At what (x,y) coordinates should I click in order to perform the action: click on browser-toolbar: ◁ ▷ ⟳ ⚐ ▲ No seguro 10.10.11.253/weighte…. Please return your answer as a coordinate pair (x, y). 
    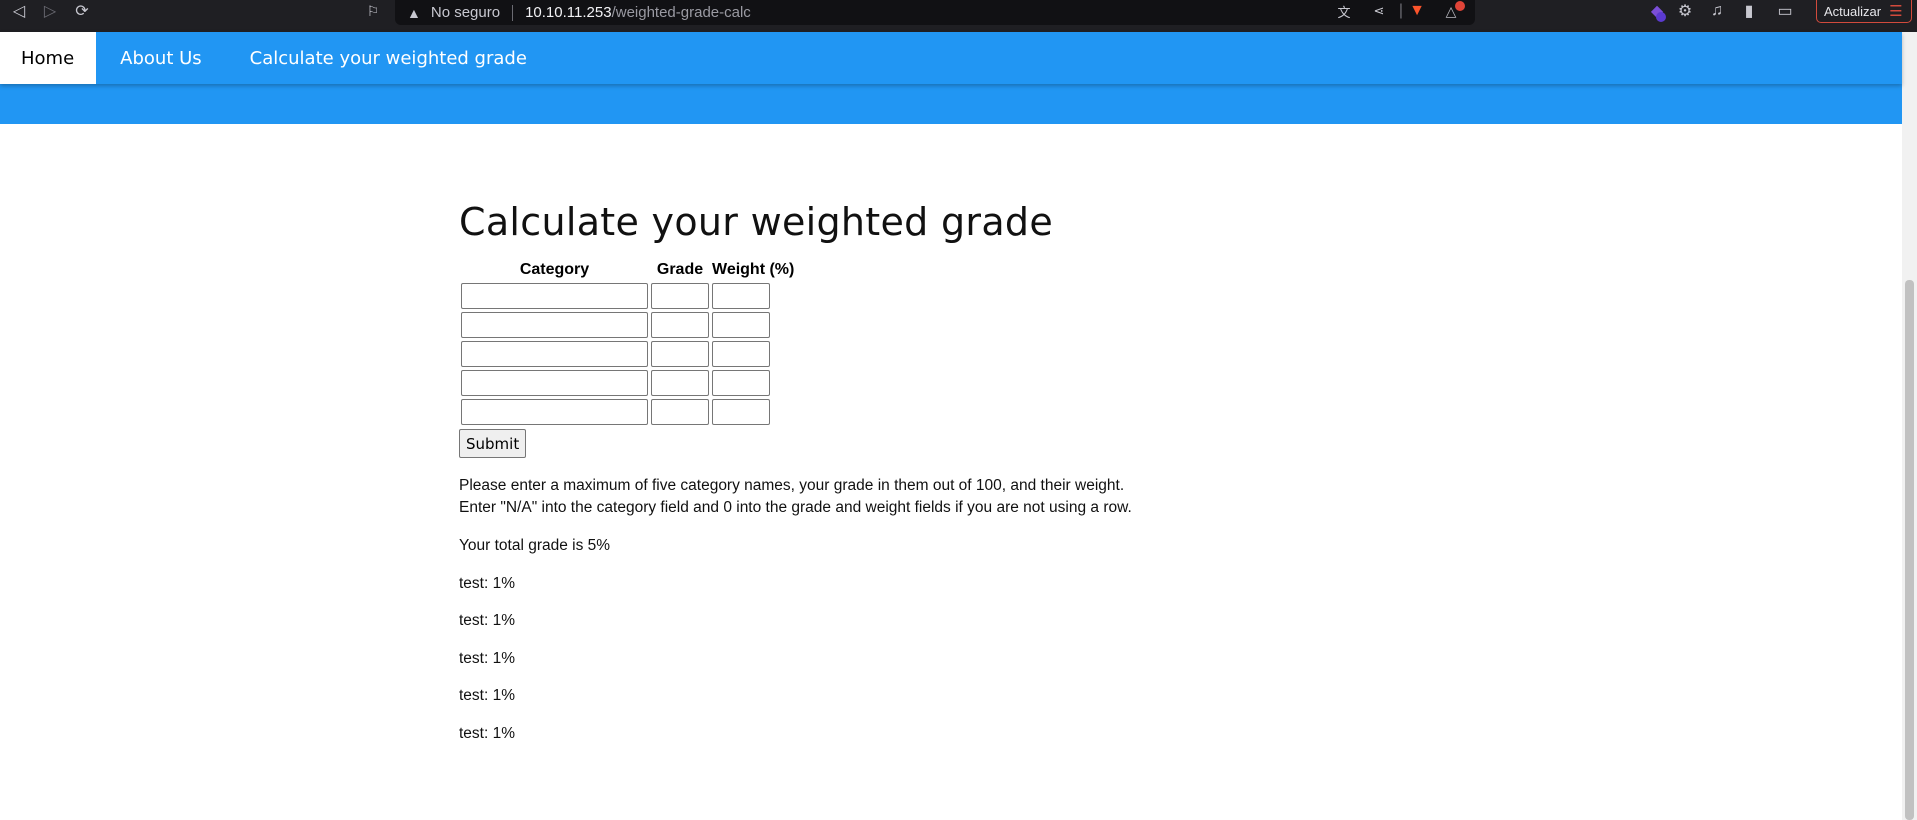
    Looking at the image, I should click on (958, 16).